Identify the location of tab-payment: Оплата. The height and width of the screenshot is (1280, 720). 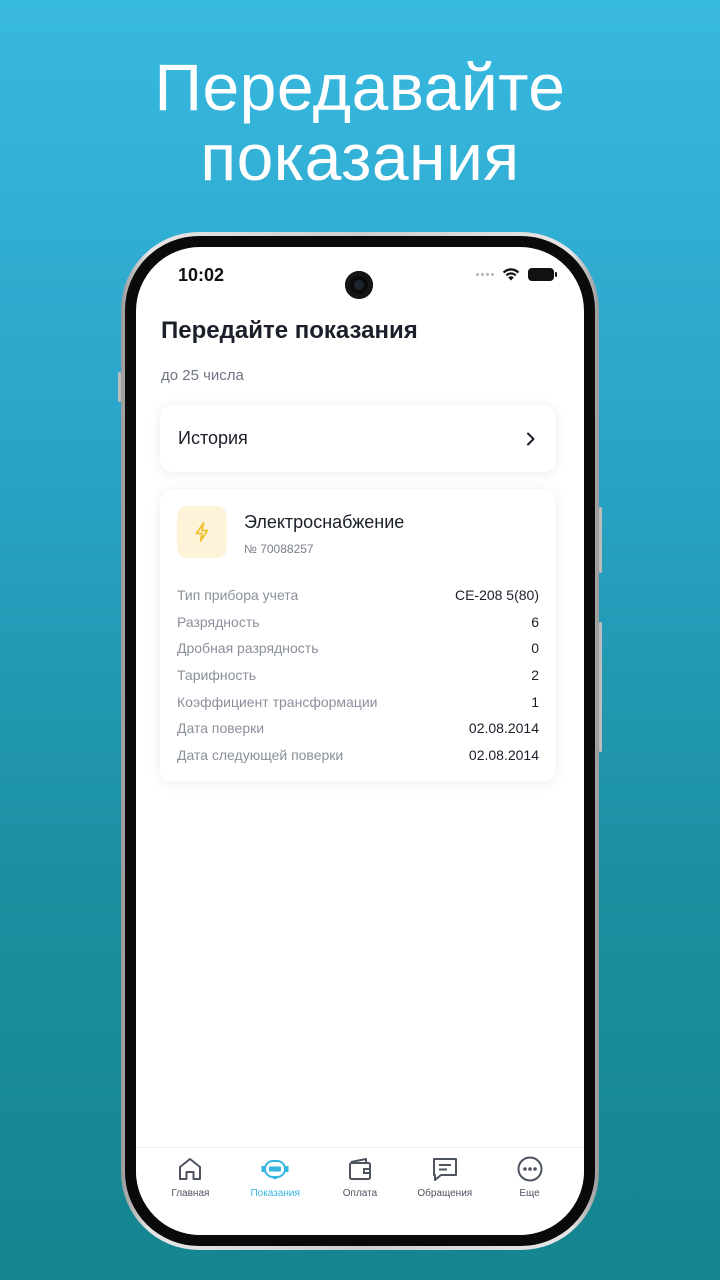
(360, 1191).